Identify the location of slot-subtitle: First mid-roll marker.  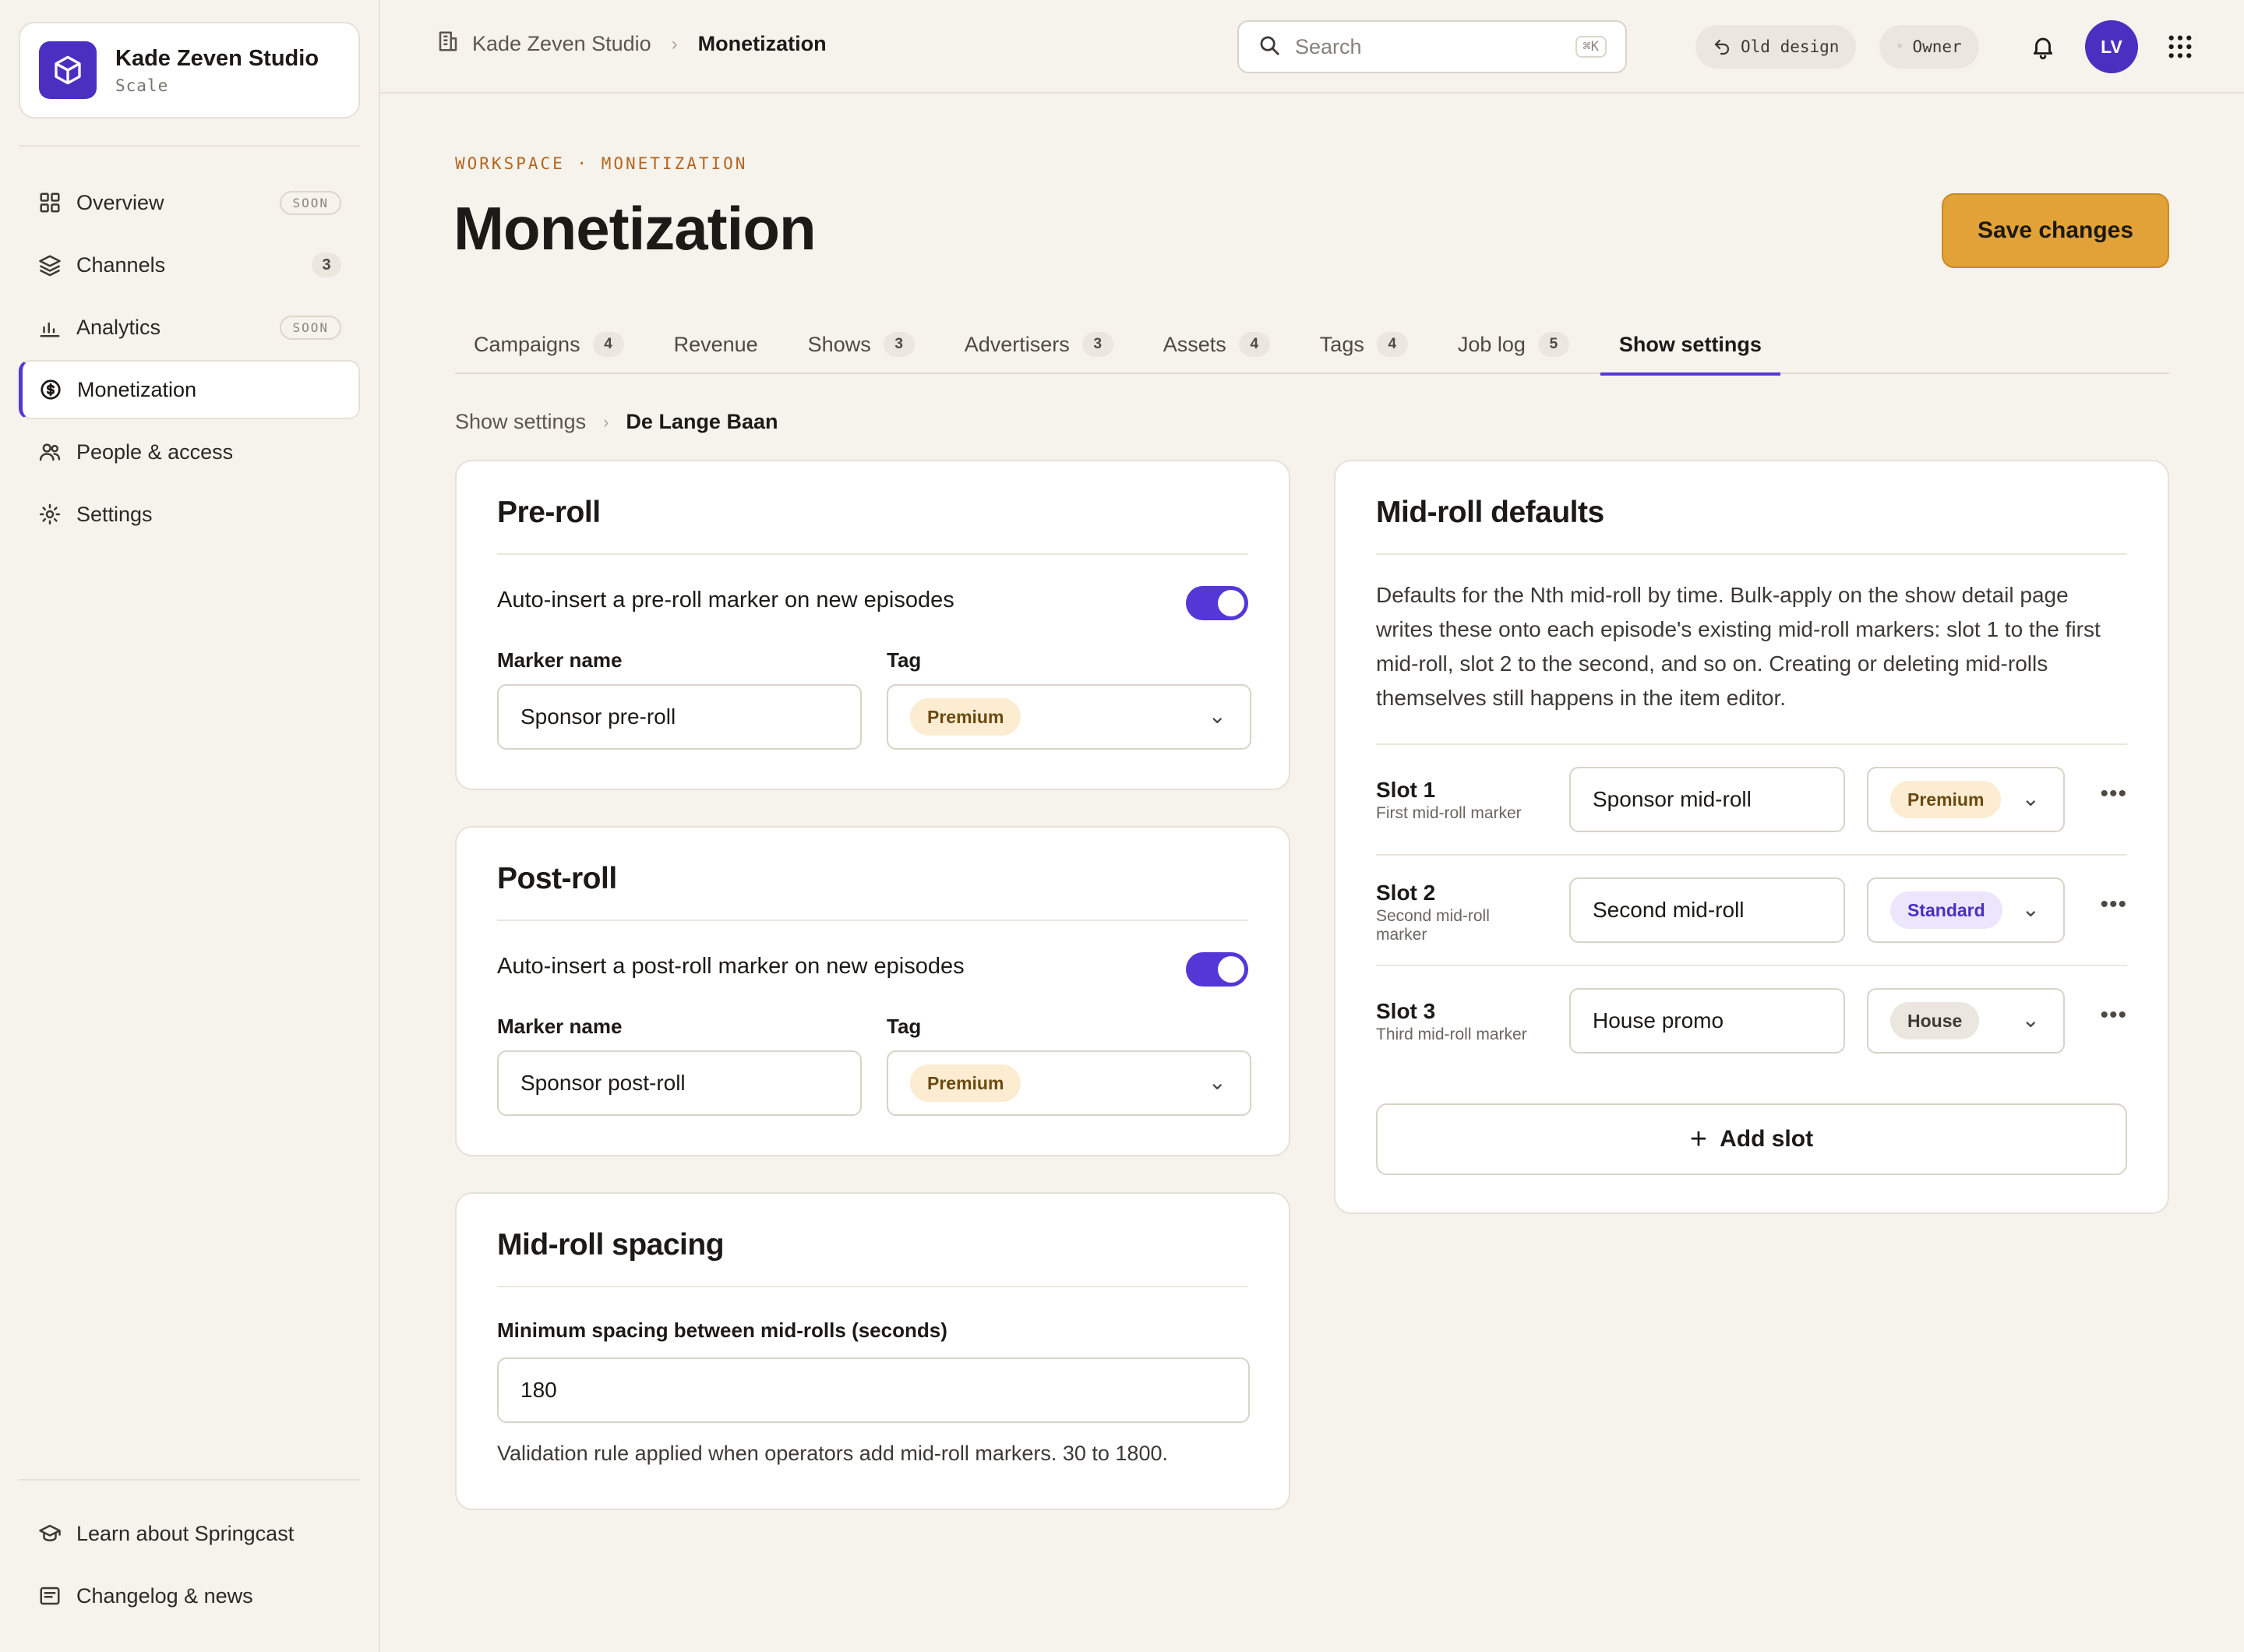
(1449, 813).